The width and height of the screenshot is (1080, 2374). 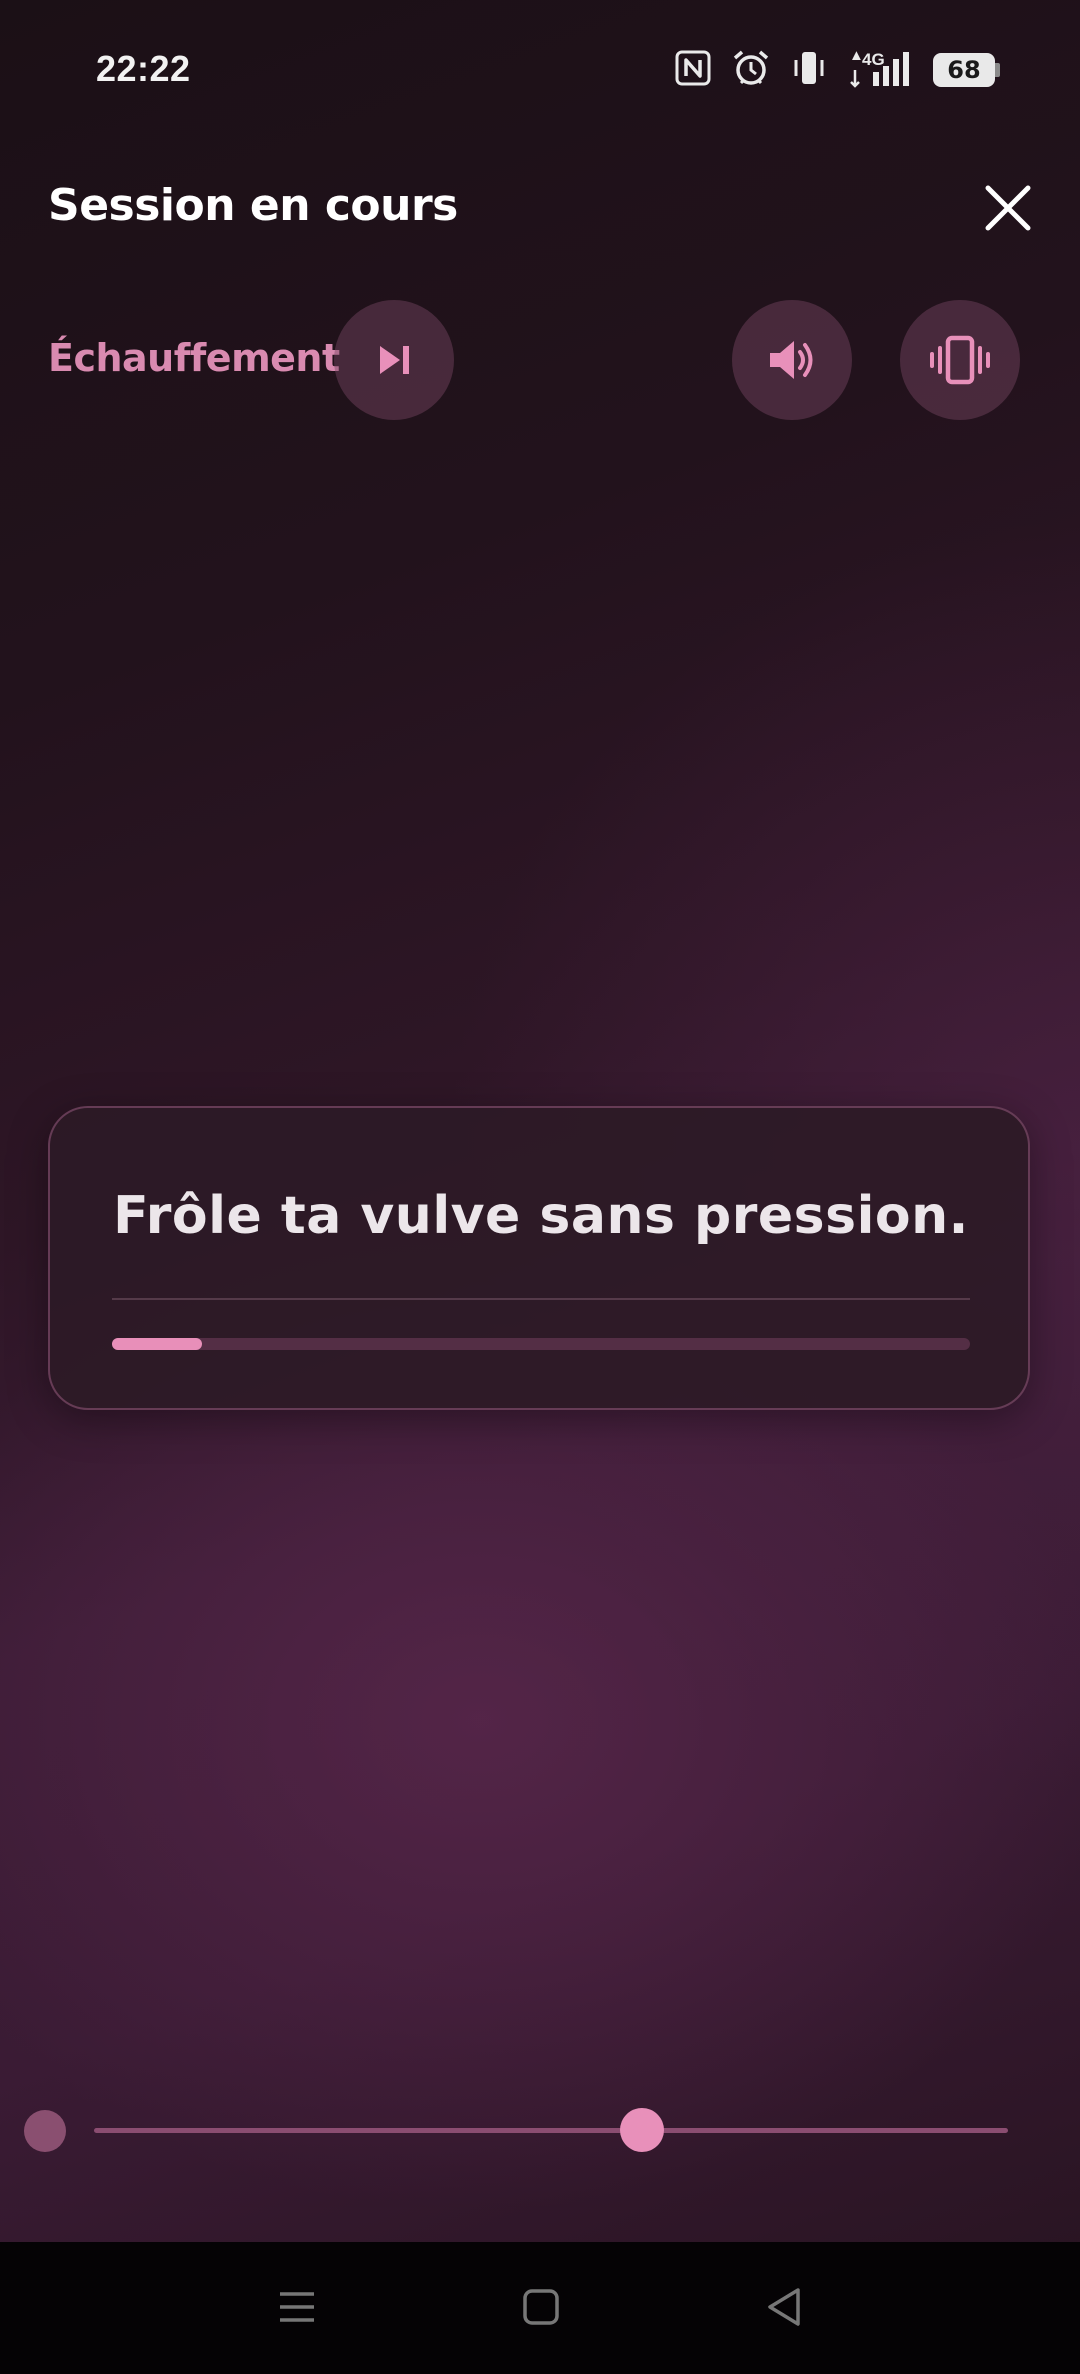 I want to click on intensity-slider, so click(x=525, y=2130).